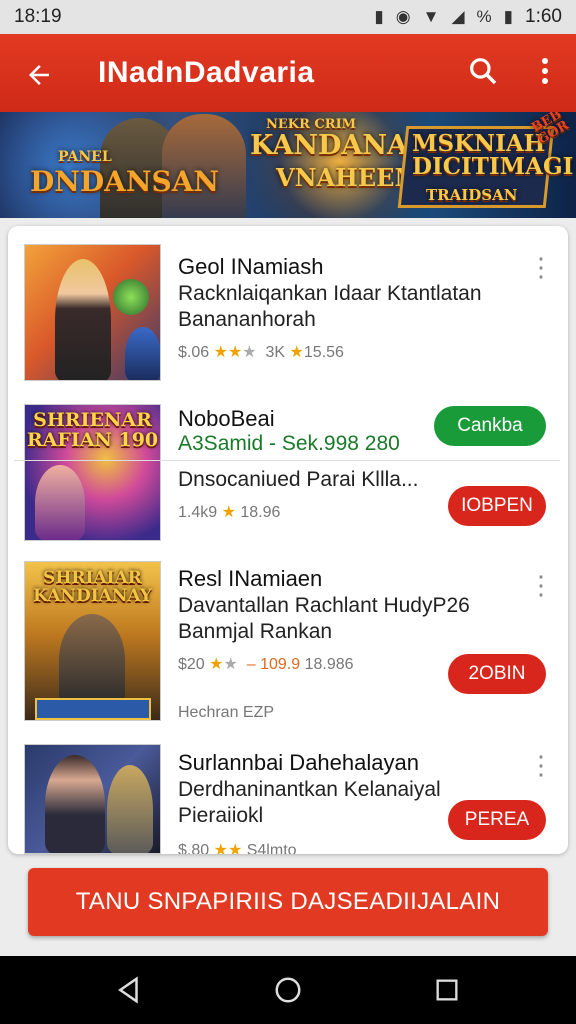 The width and height of the screenshot is (576, 1024). I want to click on thumbnail-title: SHRIENAR RAFIAN 190, so click(92, 430).